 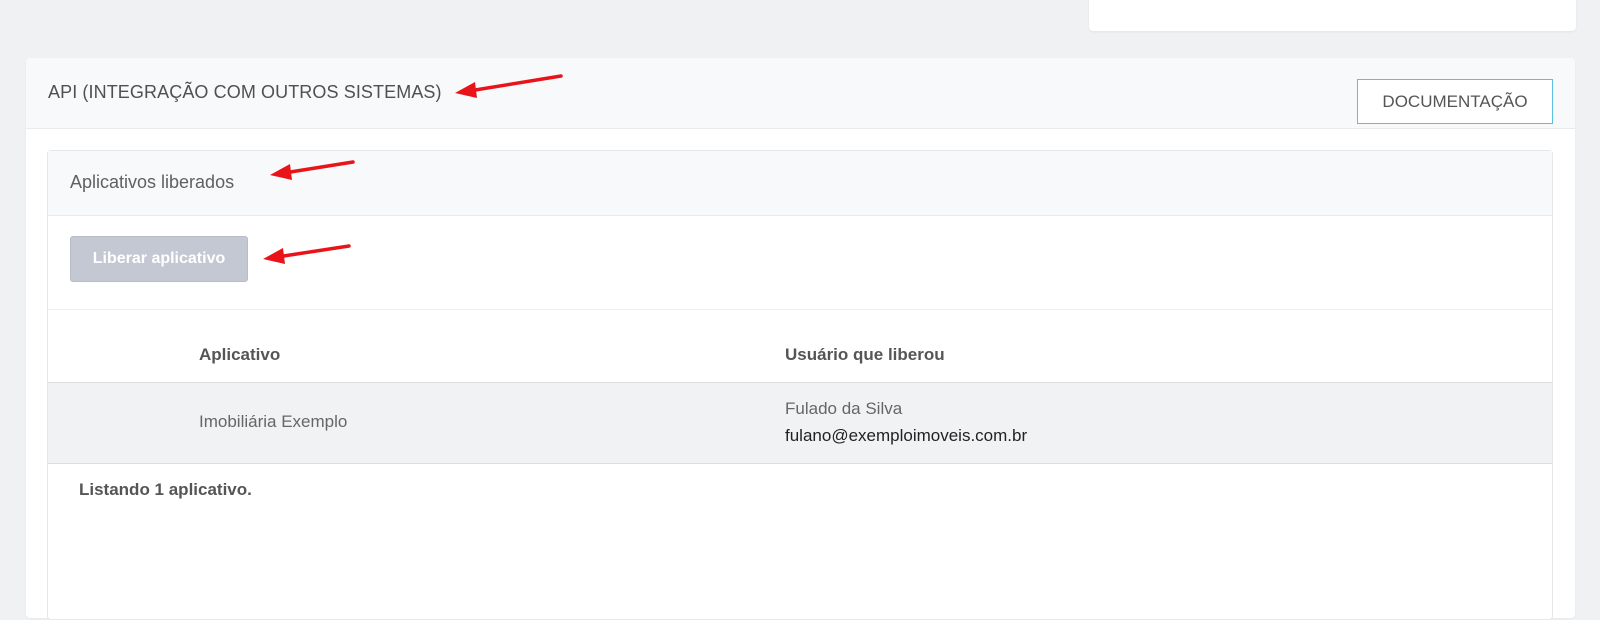 What do you see at coordinates (240, 354) in the screenshot?
I see `column-header-app: Aplicativo` at bounding box center [240, 354].